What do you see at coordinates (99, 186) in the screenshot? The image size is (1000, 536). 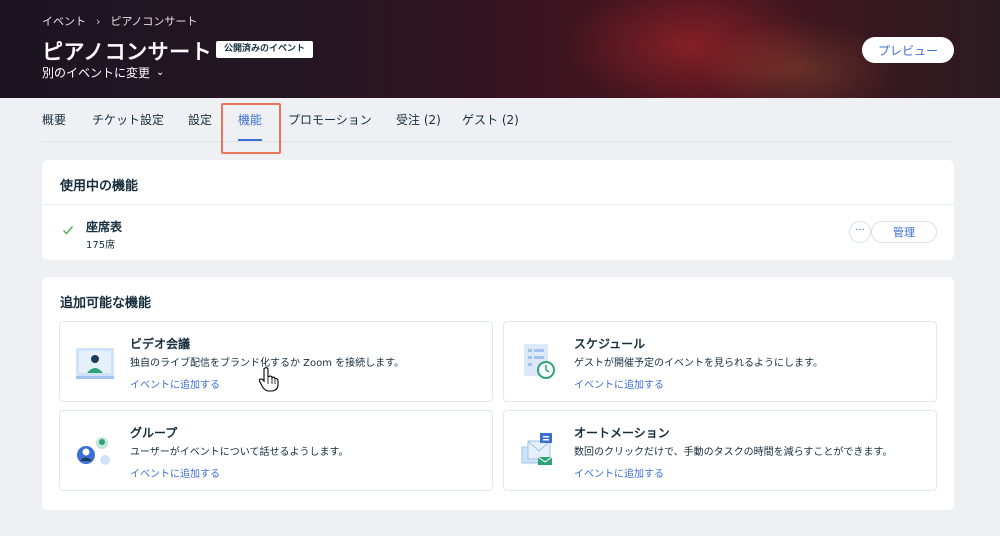 I see `active-features-title: 使用中の機能` at bounding box center [99, 186].